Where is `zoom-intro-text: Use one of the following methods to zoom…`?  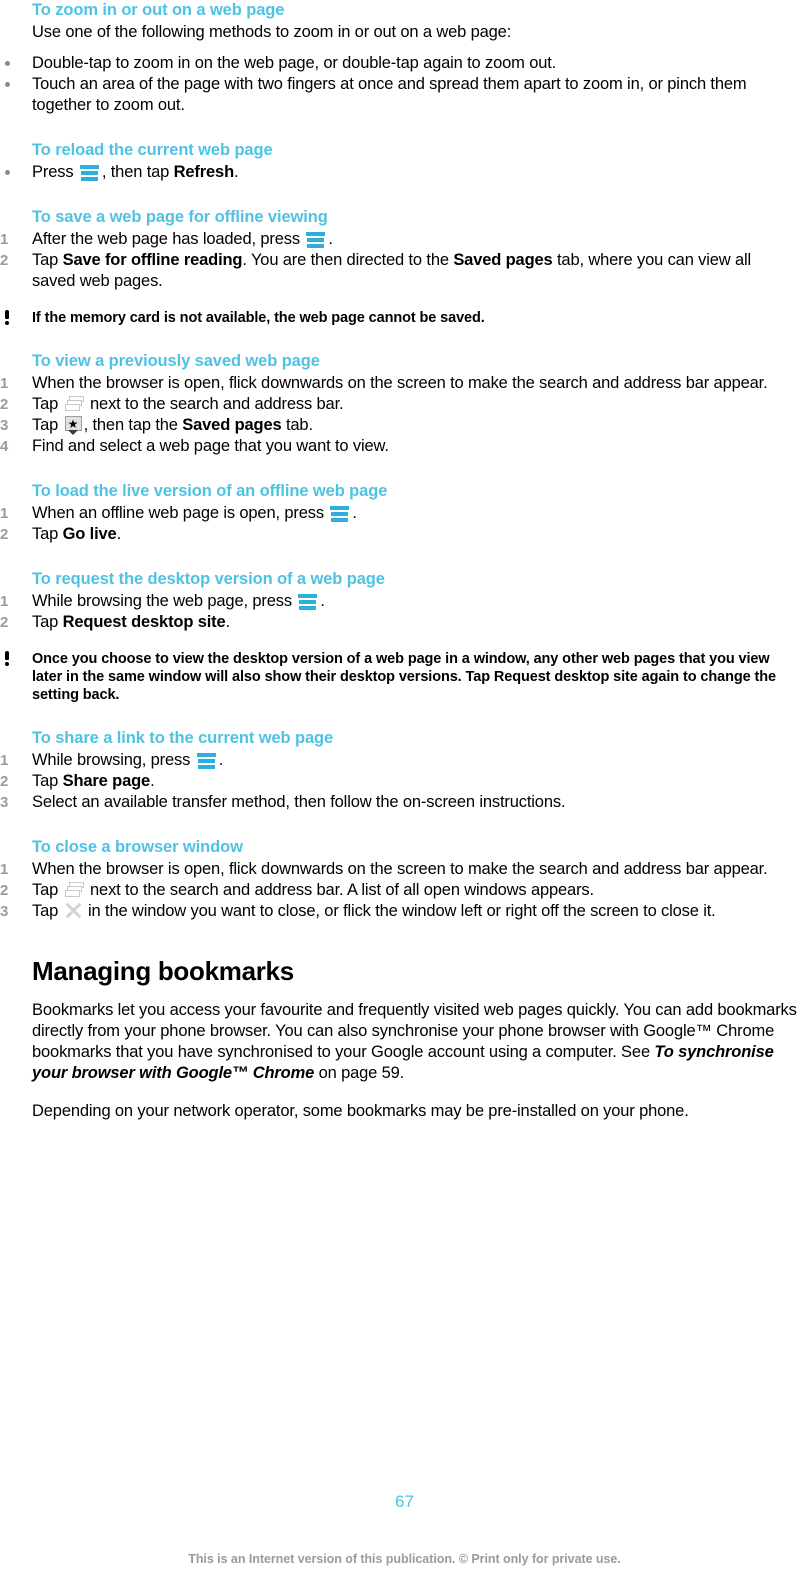
zoom-intro-text: Use one of the following methods to zoom… is located at coordinates (272, 32).